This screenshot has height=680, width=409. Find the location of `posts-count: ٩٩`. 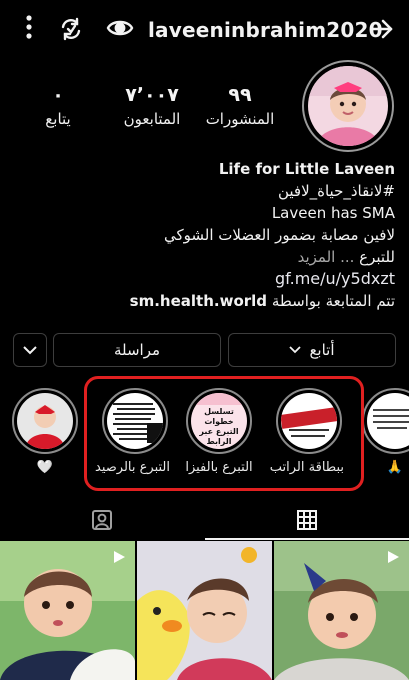

posts-count: ٩٩ is located at coordinates (240, 95).